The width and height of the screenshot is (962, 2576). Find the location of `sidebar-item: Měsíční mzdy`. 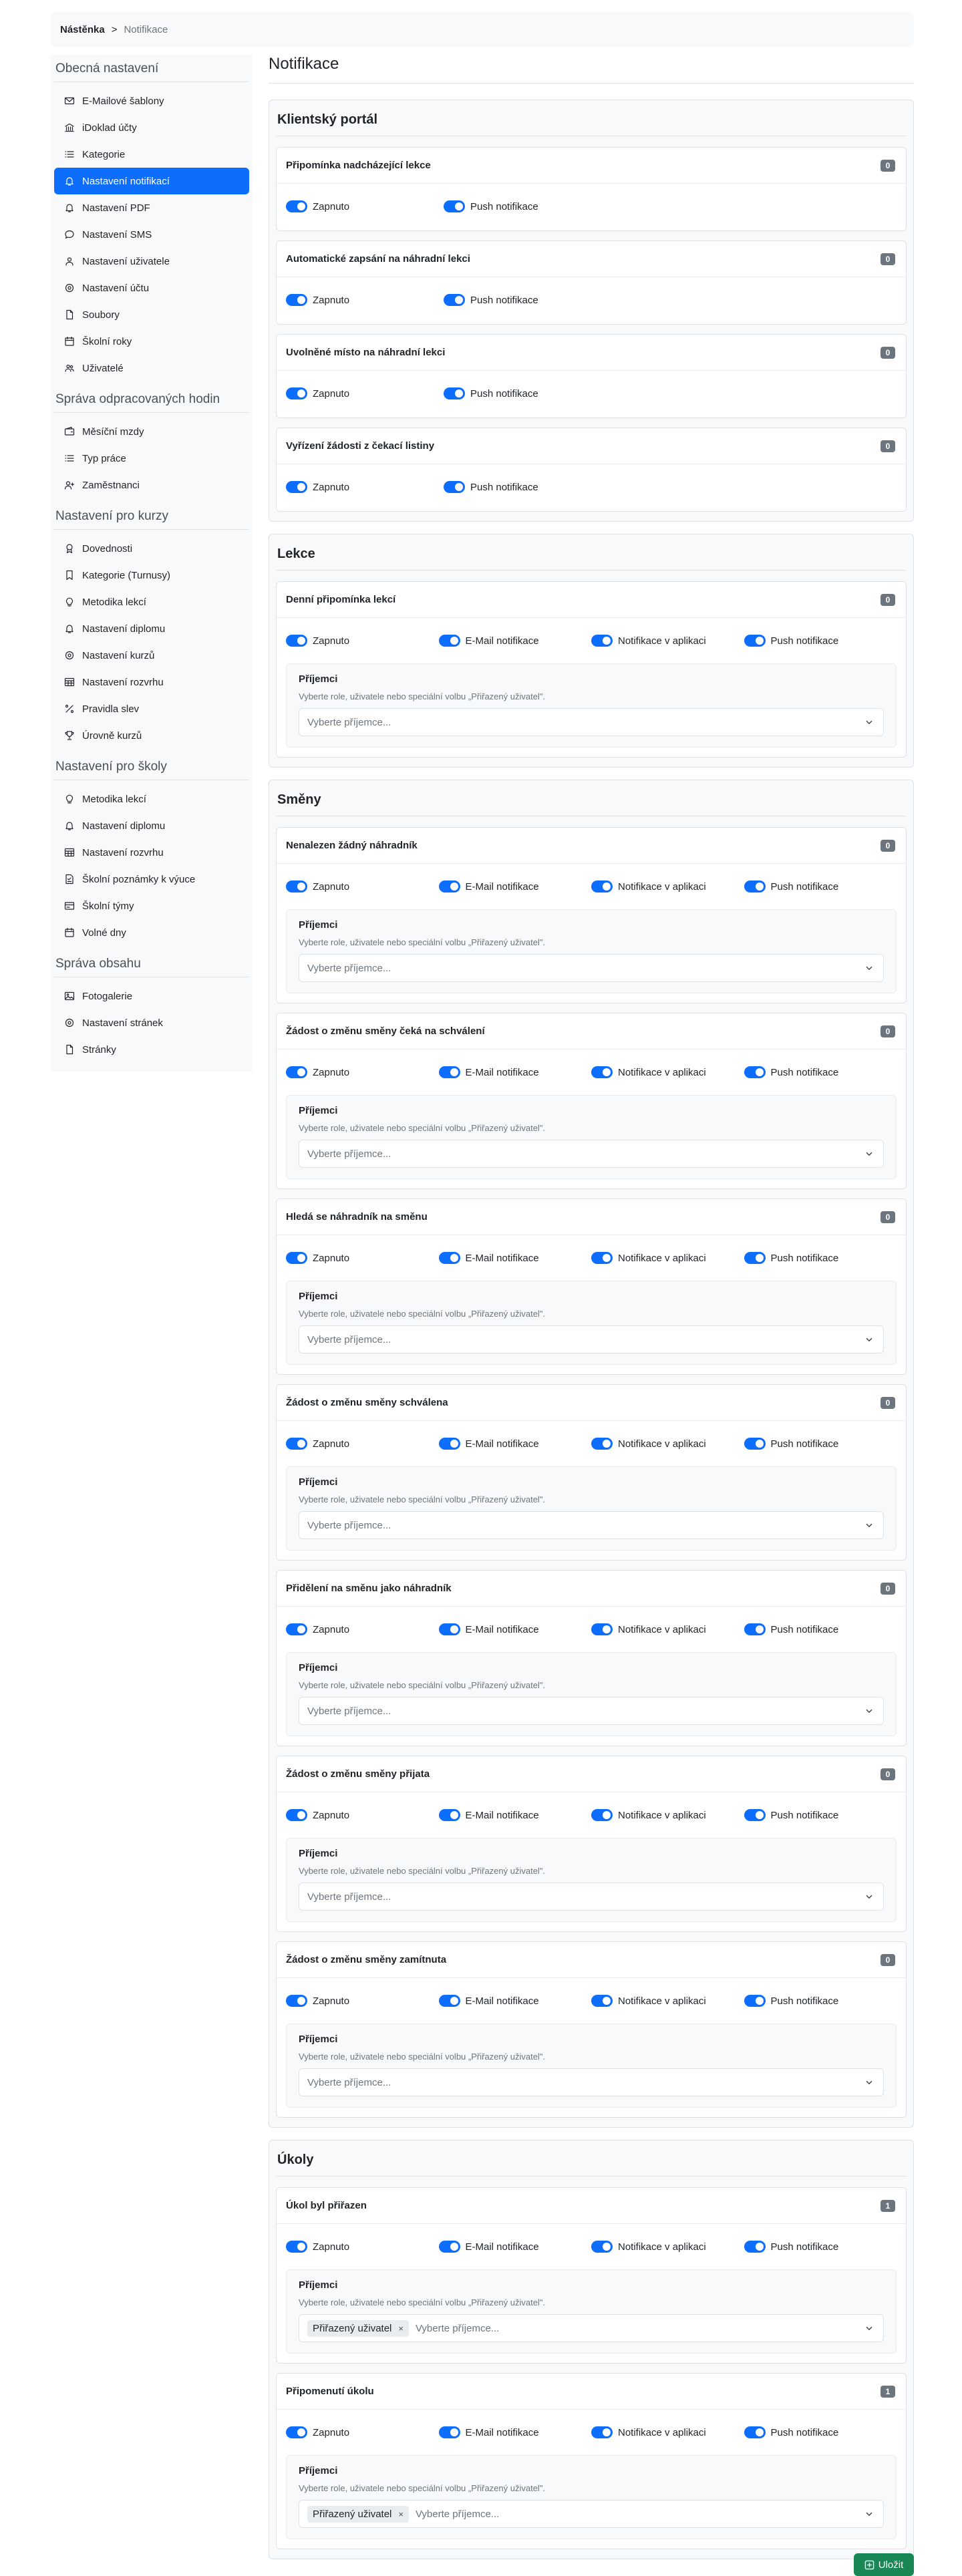

sidebar-item: Měsíční mzdy is located at coordinates (151, 431).